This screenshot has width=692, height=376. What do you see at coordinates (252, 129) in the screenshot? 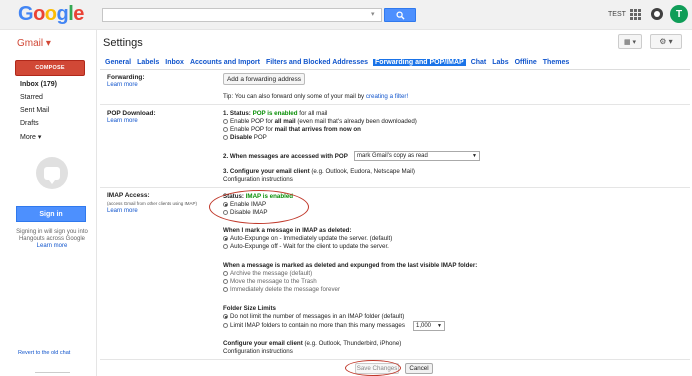
I see `pop-opt2-pre: Enable POP for` at bounding box center [252, 129].